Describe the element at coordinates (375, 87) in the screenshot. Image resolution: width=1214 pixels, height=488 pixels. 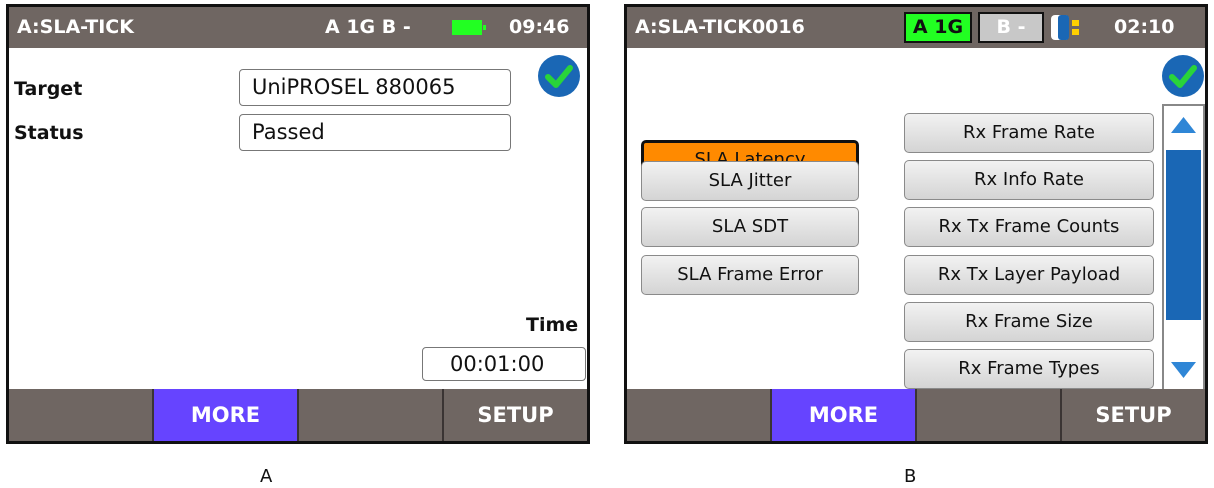
I see `target-field: UniPROSEL 880065` at that location.